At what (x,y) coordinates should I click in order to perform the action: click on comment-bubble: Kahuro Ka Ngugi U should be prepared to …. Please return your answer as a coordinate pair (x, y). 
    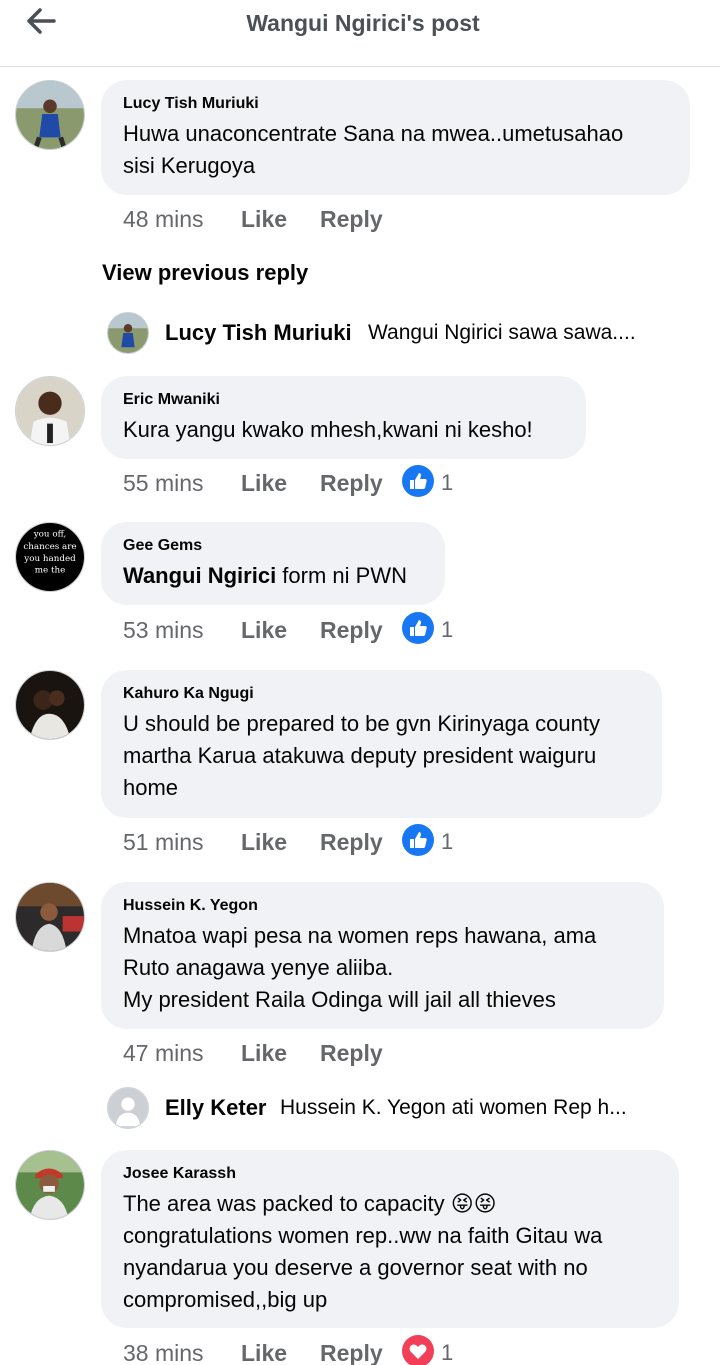
    Looking at the image, I should click on (381, 744).